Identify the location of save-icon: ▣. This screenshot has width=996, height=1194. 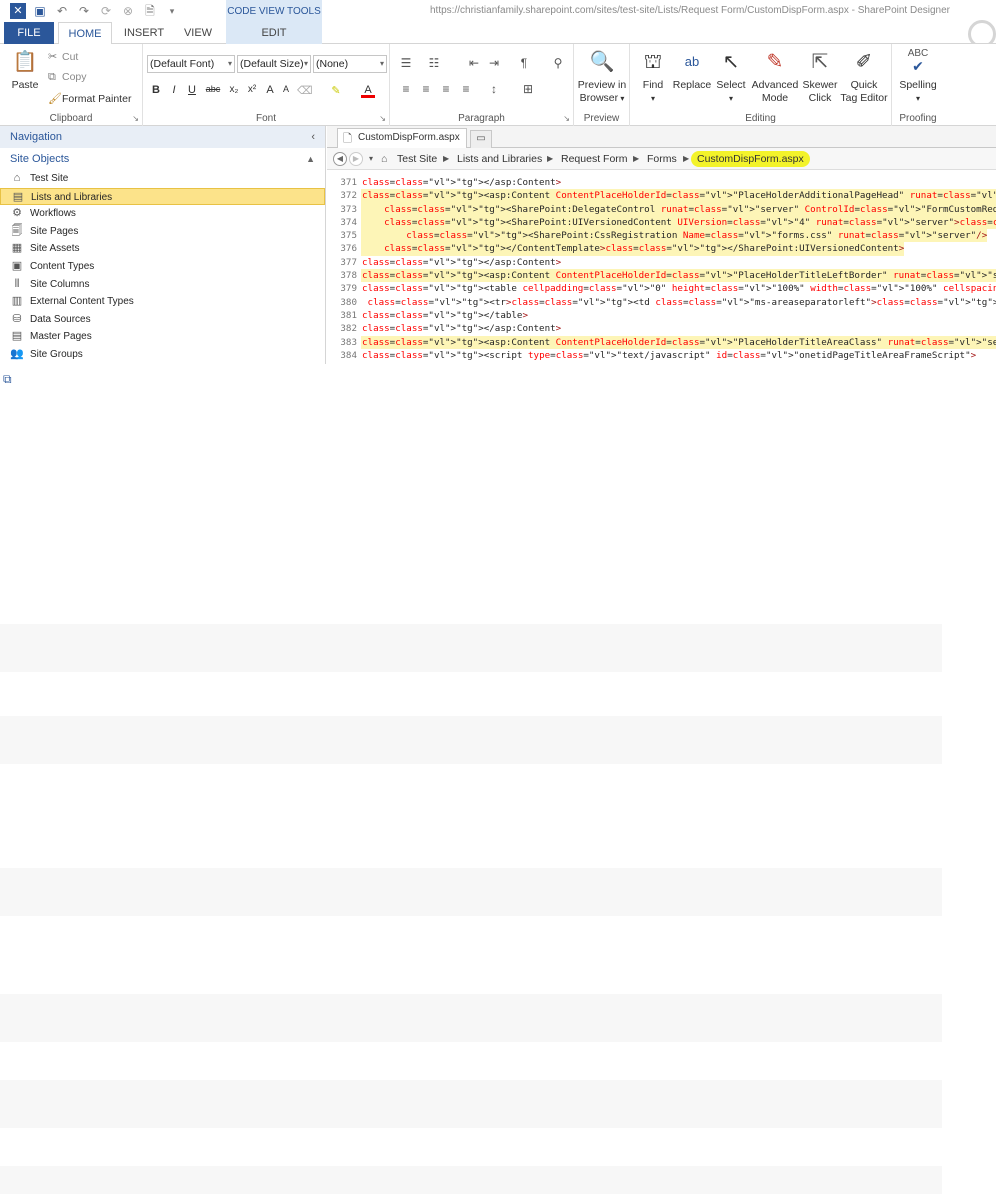
(40, 11).